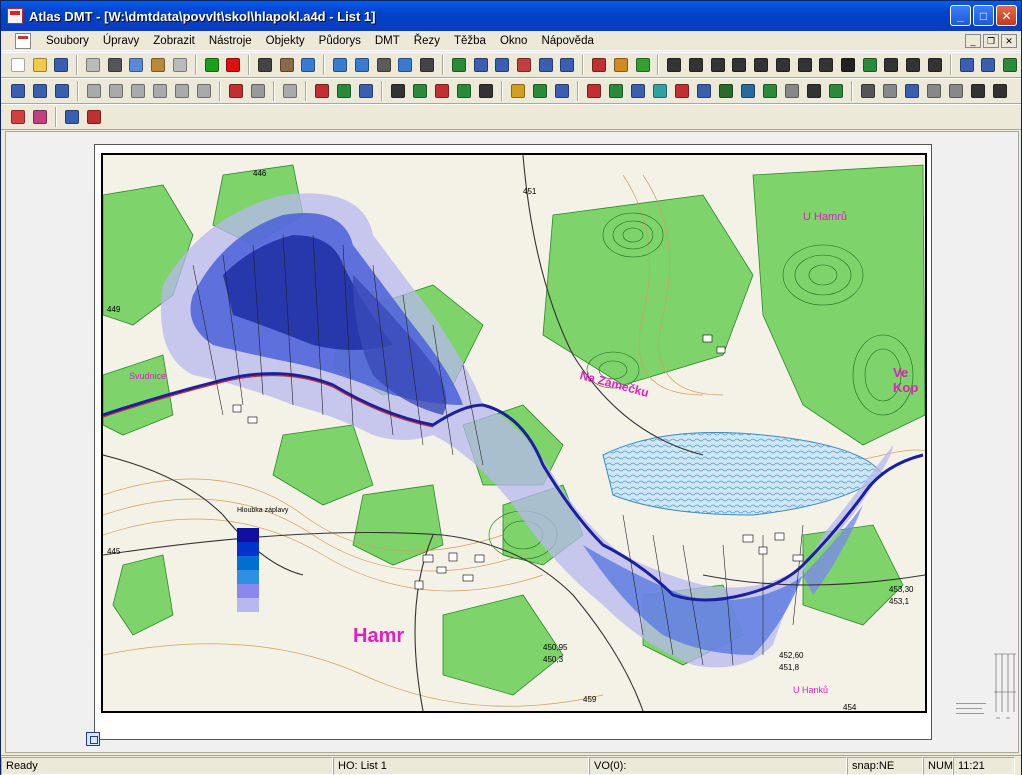 The width and height of the screenshot is (1022, 775). I want to click on menu-soubory: Soubory, so click(67, 41).